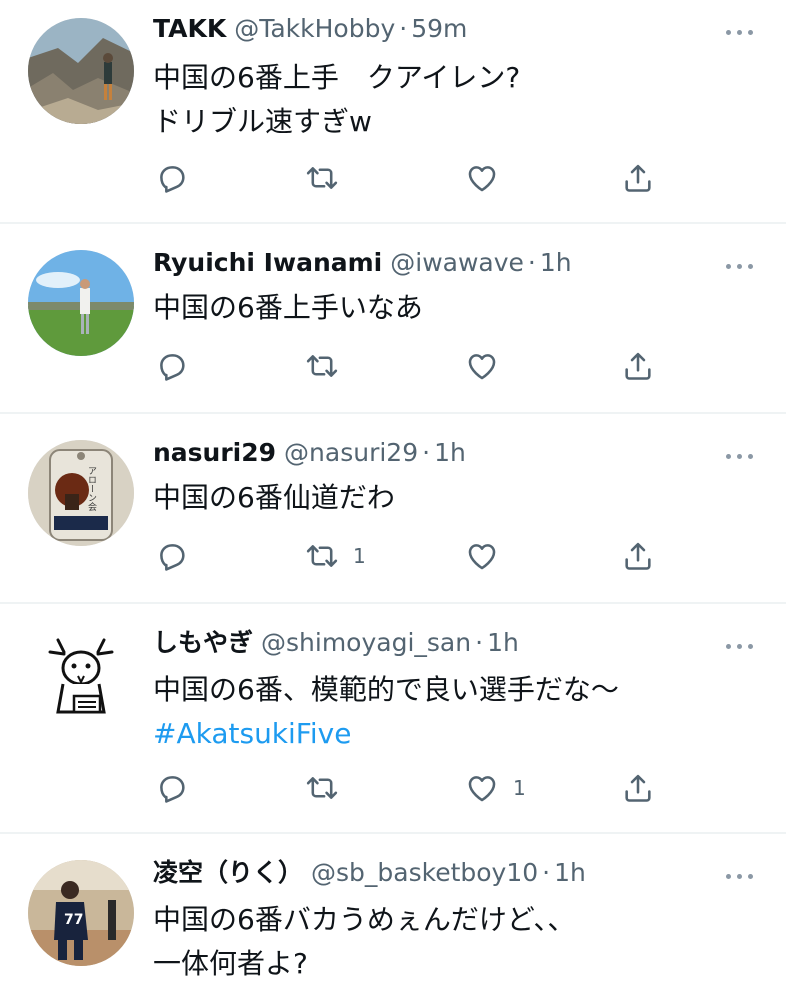  What do you see at coordinates (91, 489) in the screenshot?
I see `badge-text: アローン会` at bounding box center [91, 489].